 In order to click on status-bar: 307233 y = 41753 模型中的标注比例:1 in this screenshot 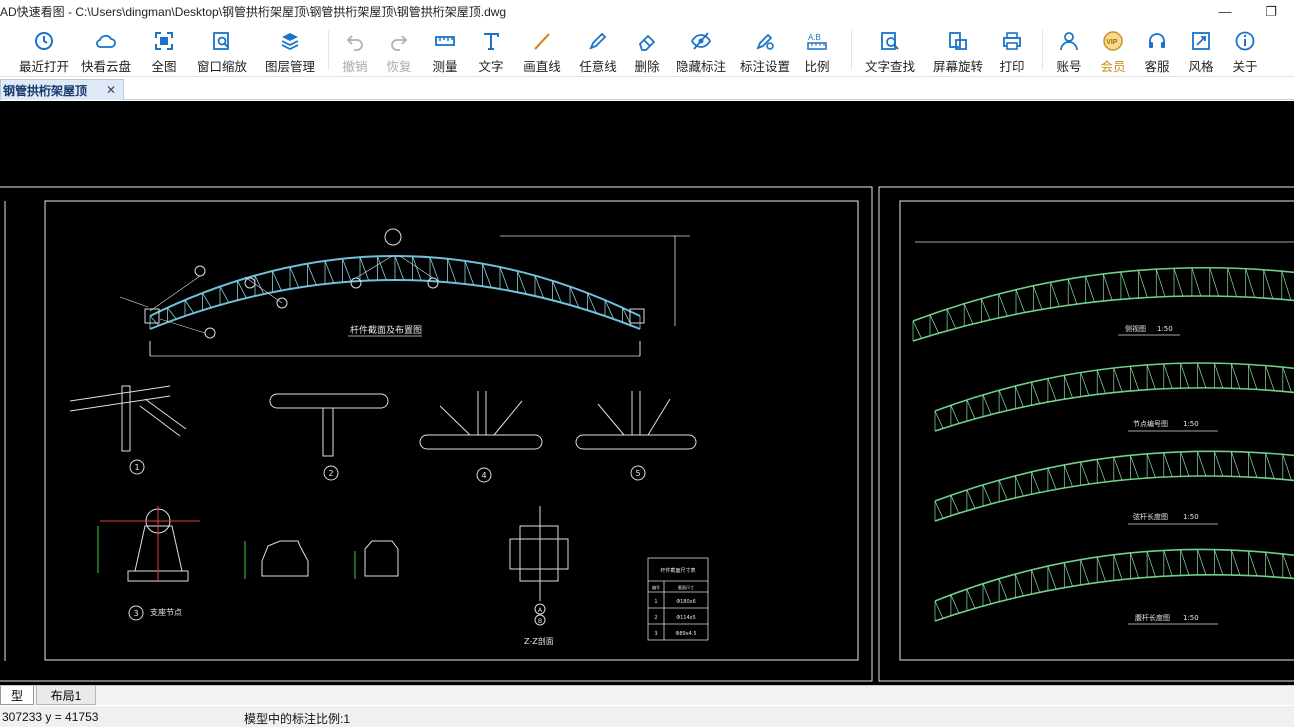, I will do `click(647, 716)`.